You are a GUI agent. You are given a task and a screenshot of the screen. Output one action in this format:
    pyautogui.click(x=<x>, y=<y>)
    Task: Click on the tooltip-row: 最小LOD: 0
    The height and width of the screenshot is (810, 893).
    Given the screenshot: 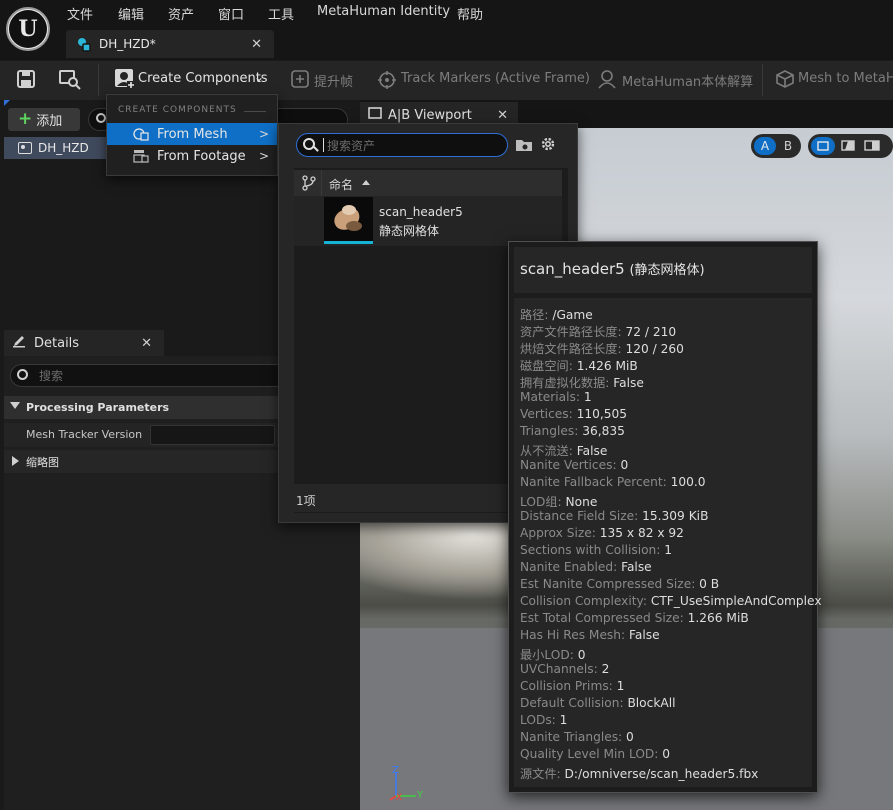 What is the action you would take?
    pyautogui.click(x=552, y=654)
    